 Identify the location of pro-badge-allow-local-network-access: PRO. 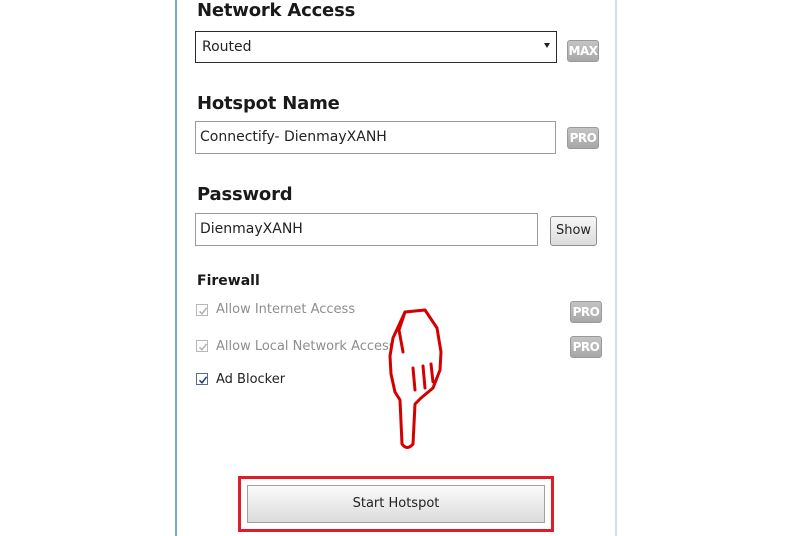
(586, 347).